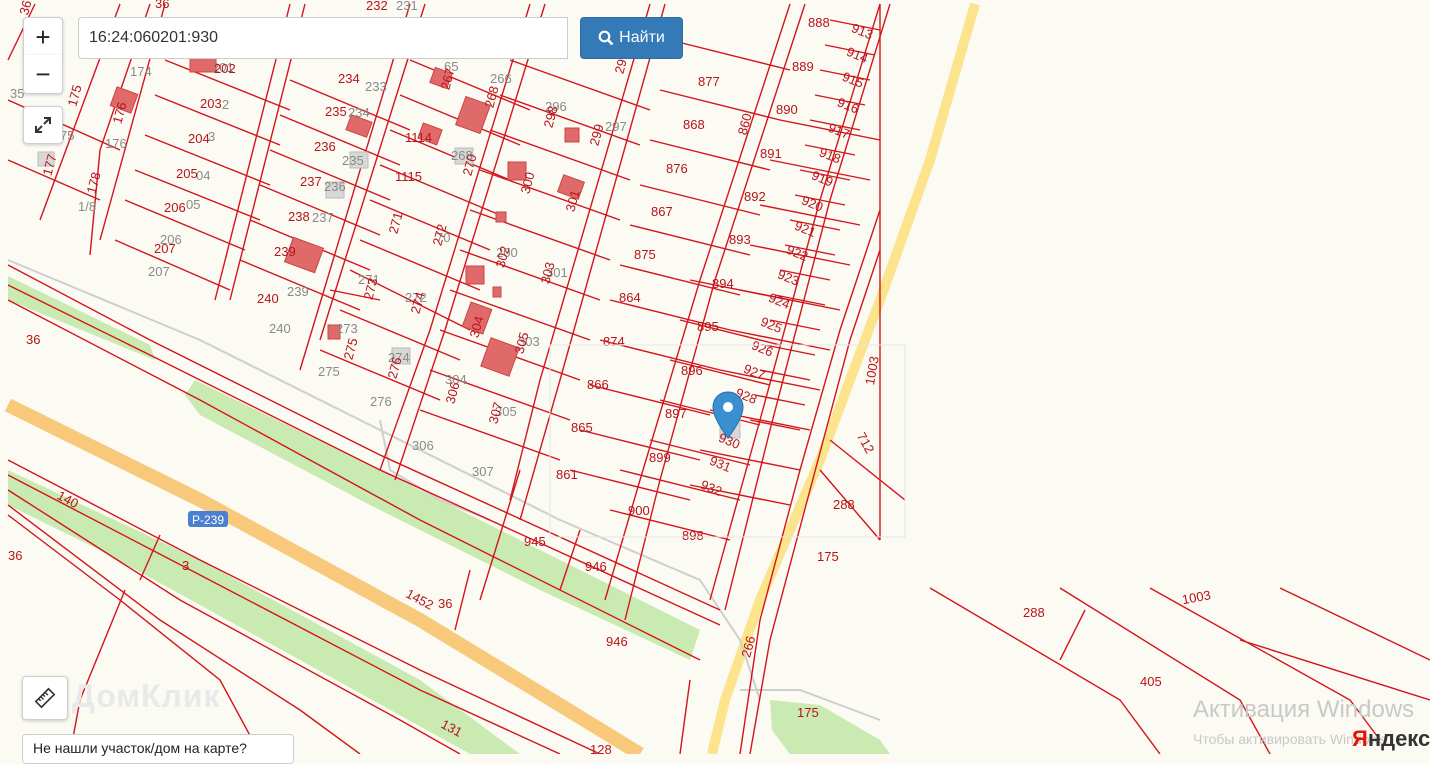 This screenshot has width=1430, height=764. I want to click on expand-icon, so click(43, 125).